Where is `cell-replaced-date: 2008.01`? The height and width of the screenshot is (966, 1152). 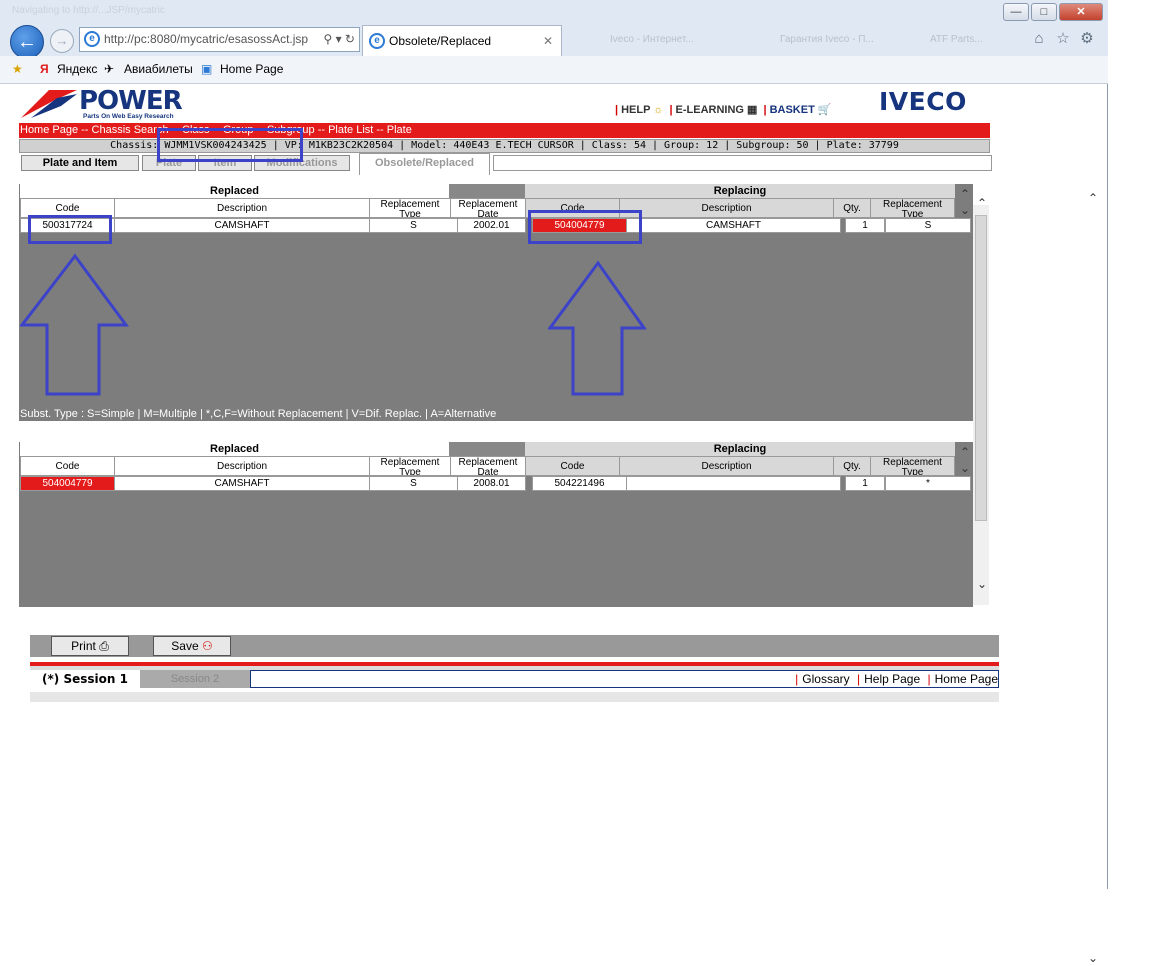
cell-replaced-date: 2008.01 is located at coordinates (491, 483).